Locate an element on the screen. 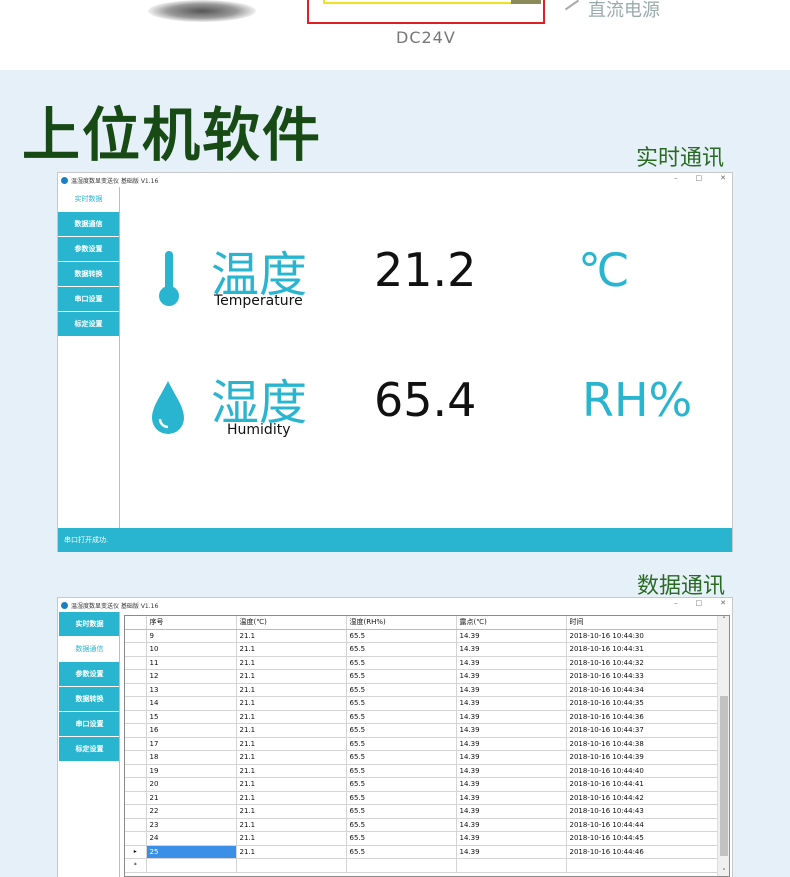  column-header-dewpoint: 露点(℃) is located at coordinates (511, 623).